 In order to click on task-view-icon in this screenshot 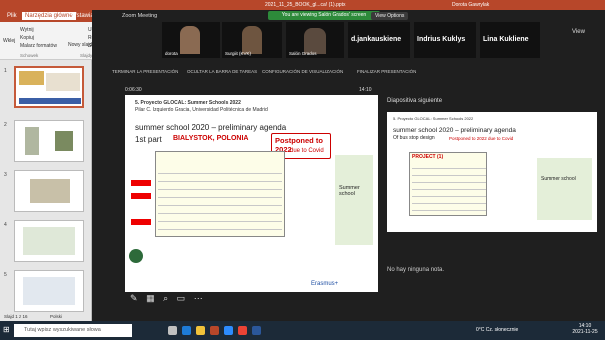, I will do `click(172, 330)`.